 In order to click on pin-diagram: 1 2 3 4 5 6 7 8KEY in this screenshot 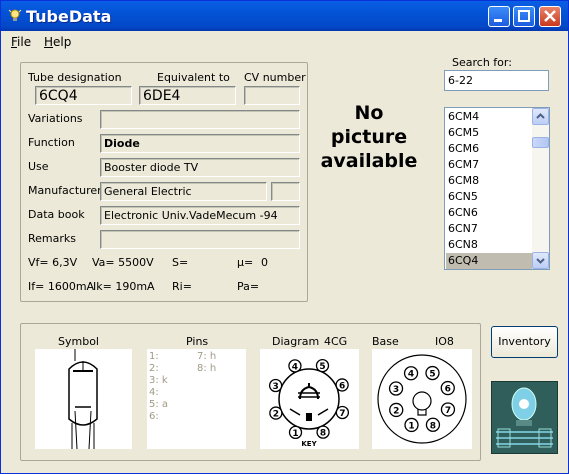, I will do `click(309, 403)`.